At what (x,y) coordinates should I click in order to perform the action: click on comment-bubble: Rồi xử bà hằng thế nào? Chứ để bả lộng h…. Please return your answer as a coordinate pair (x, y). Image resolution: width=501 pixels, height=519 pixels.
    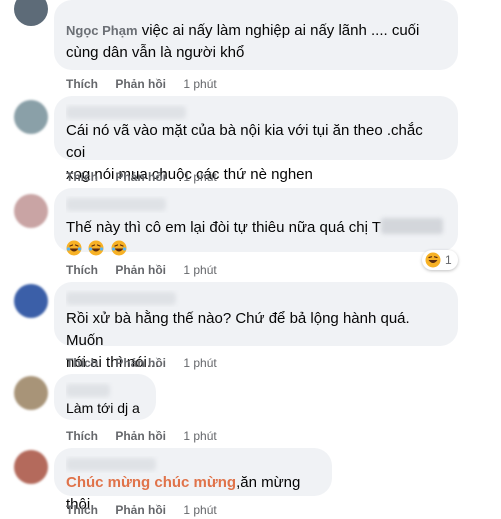
    Looking at the image, I should click on (256, 326).